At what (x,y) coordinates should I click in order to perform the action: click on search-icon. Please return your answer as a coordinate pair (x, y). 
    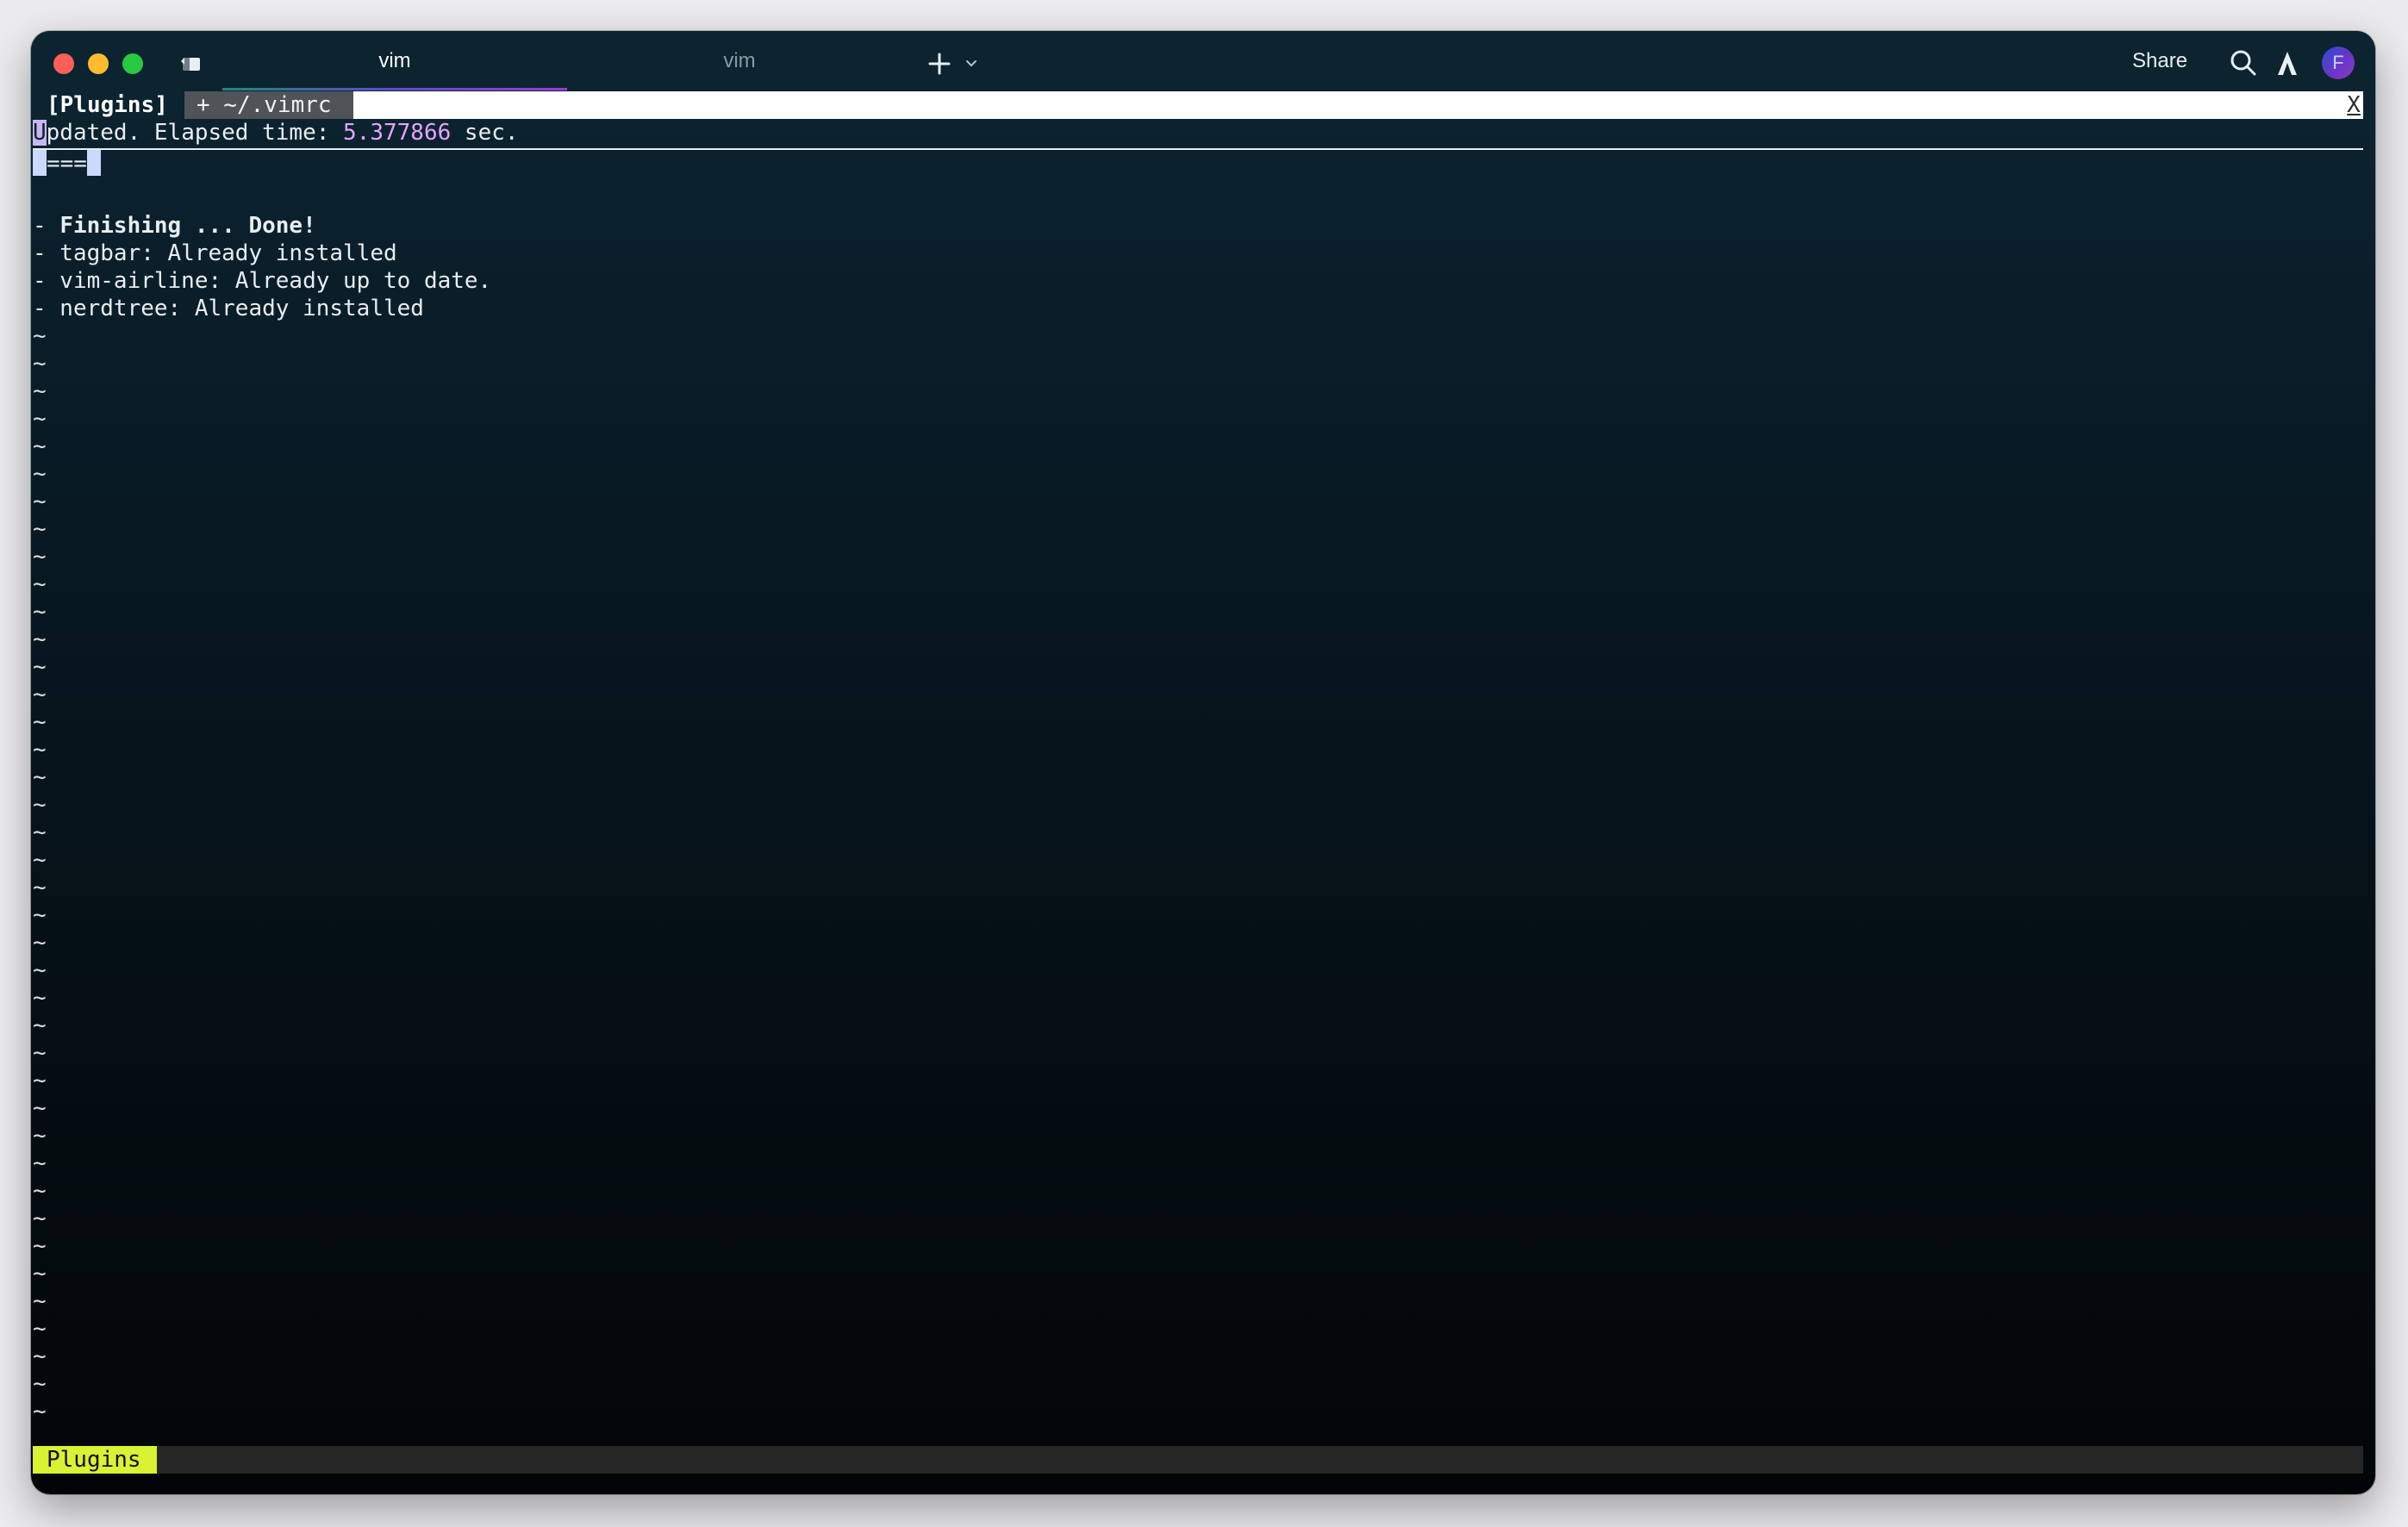
    Looking at the image, I should click on (2243, 63).